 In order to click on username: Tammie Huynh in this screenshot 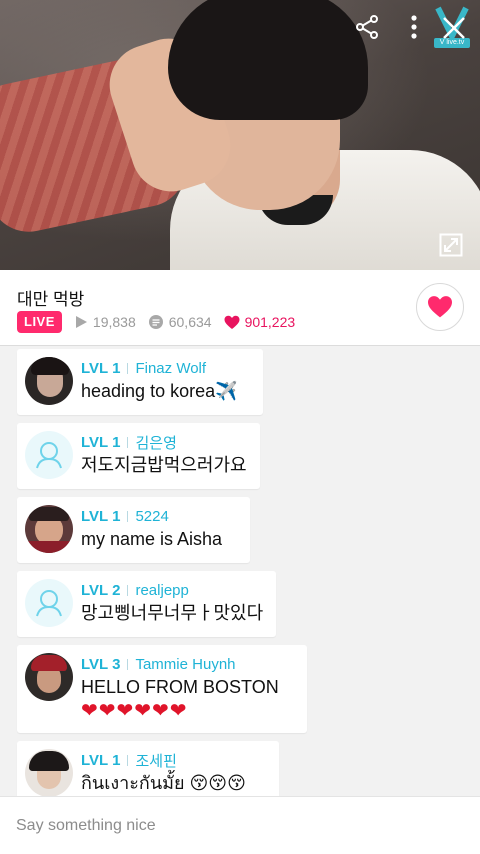, I will do `click(185, 664)`.